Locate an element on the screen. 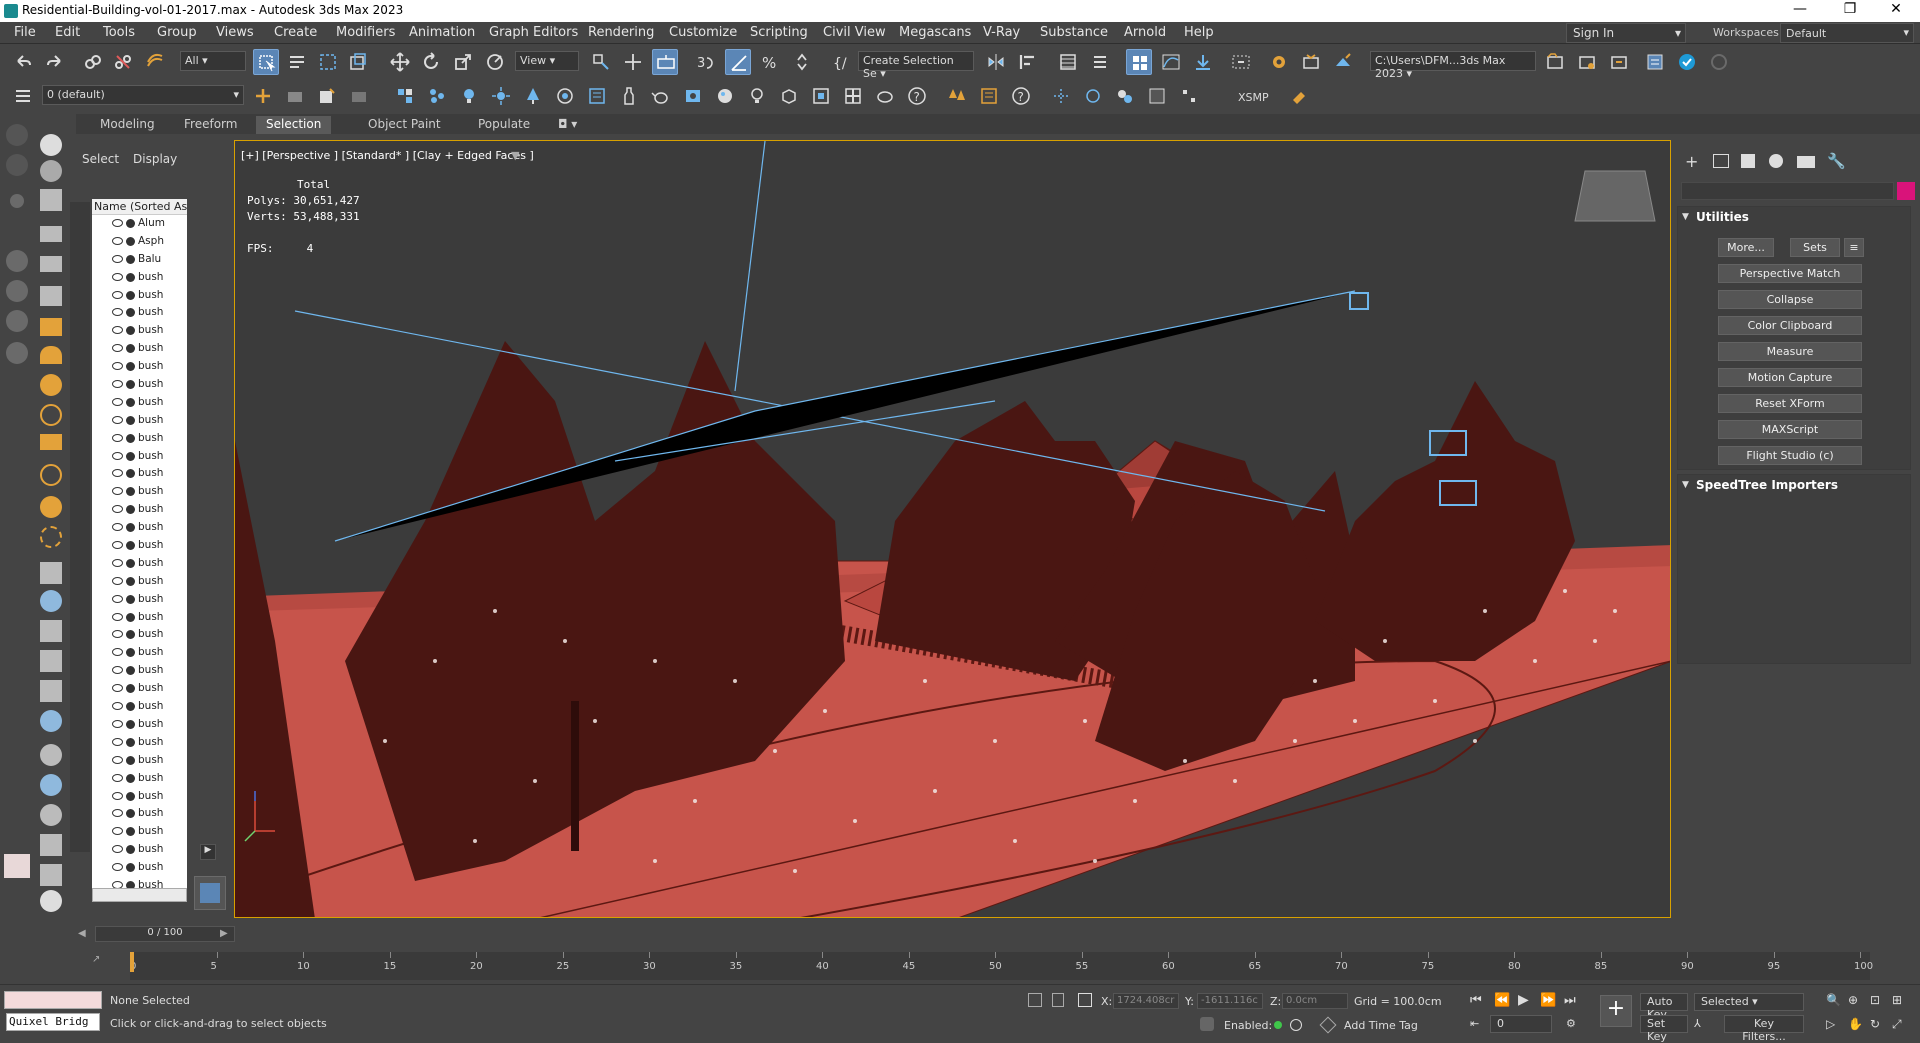 The height and width of the screenshot is (1043, 1920). timeline-prev-icon: ◀ is located at coordinates (82, 933).